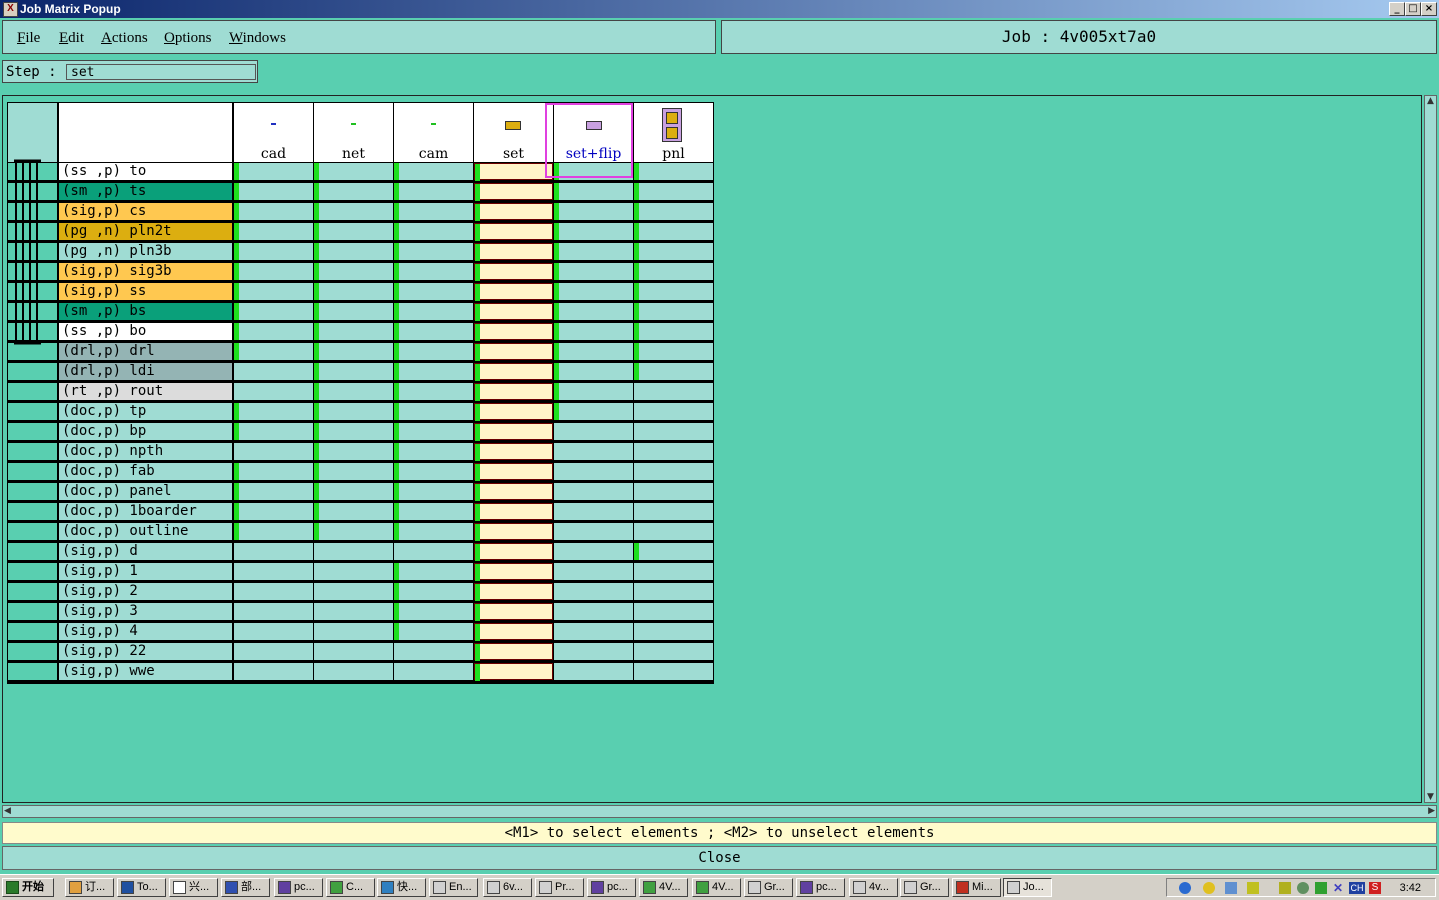 The image size is (1439, 900). I want to click on ime-icon: S, so click(1375, 888).